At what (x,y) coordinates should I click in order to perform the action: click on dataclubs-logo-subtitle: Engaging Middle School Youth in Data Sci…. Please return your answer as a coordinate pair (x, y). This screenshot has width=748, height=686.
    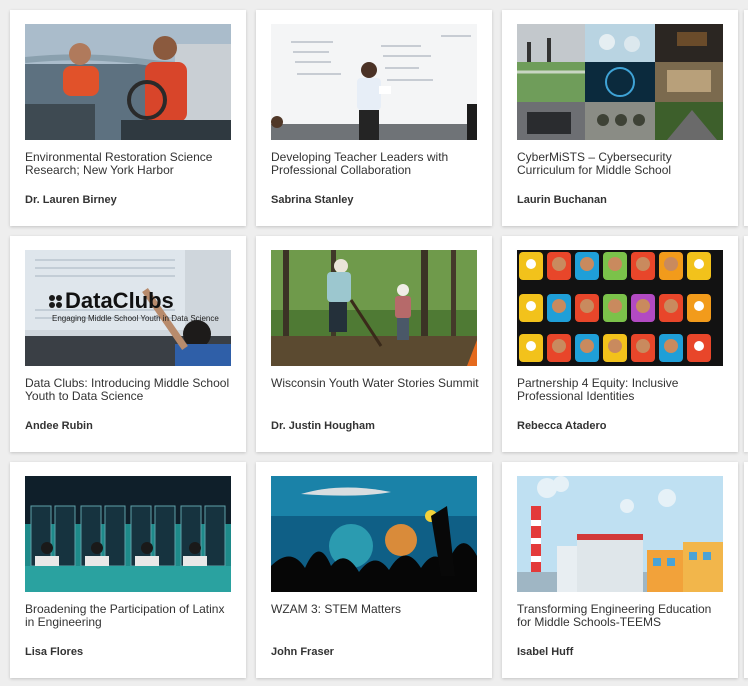
    Looking at the image, I should click on (135, 318).